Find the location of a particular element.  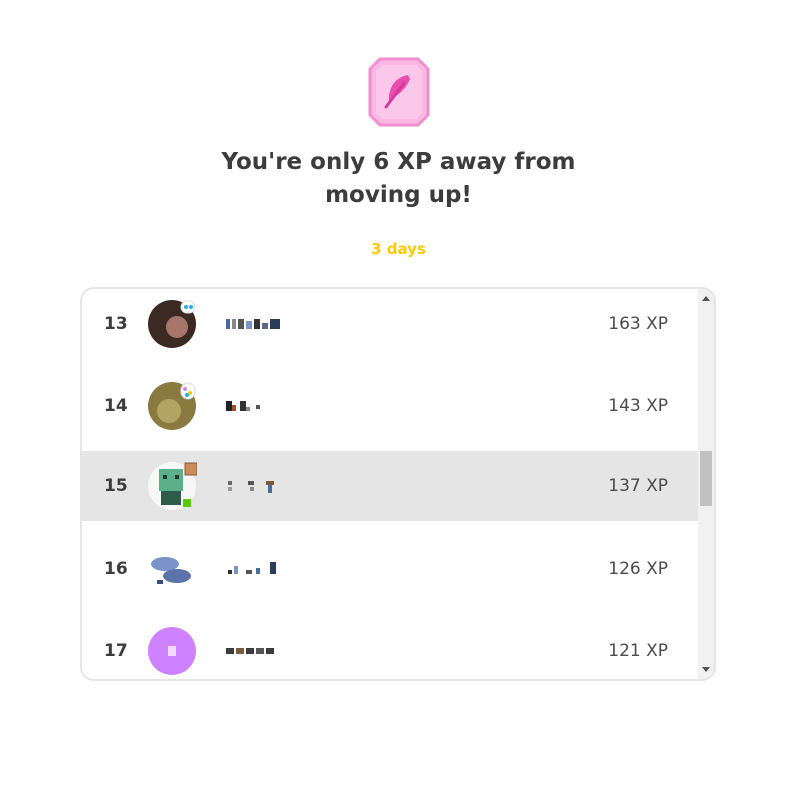

xp-value: 126 XP is located at coordinates (638, 569).